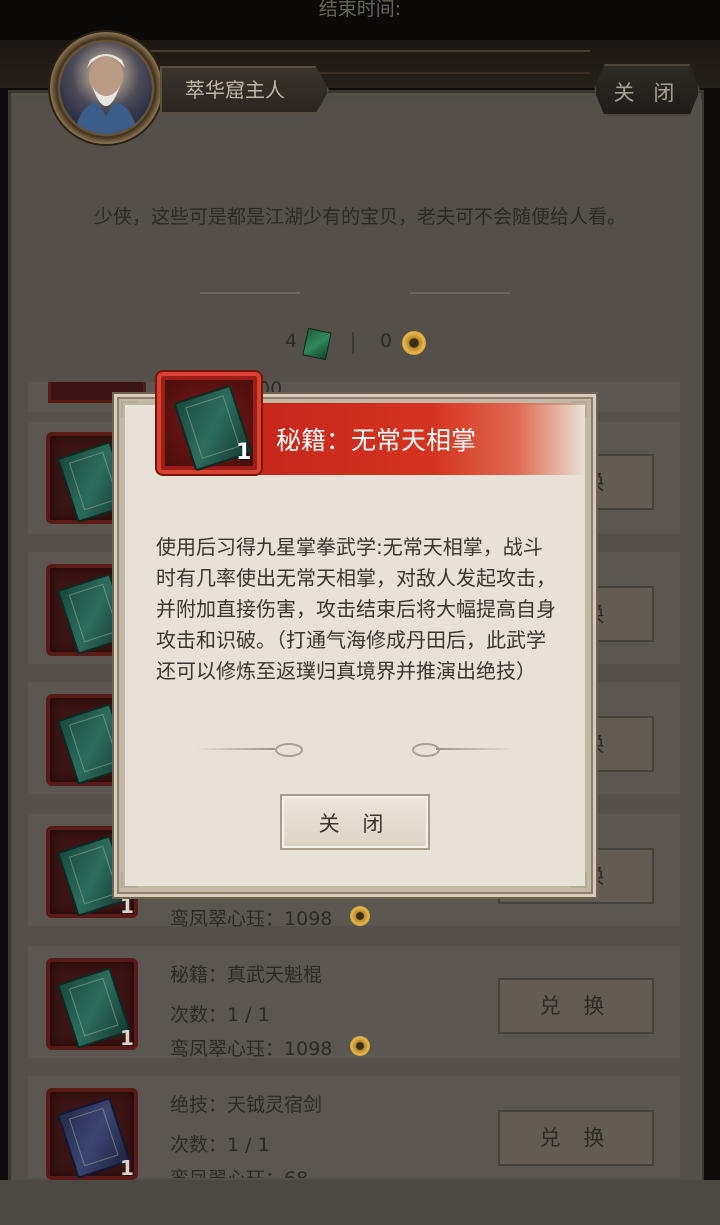 This screenshot has height=1225, width=720. I want to click on modal-close-label: 关 闭, so click(355, 823).